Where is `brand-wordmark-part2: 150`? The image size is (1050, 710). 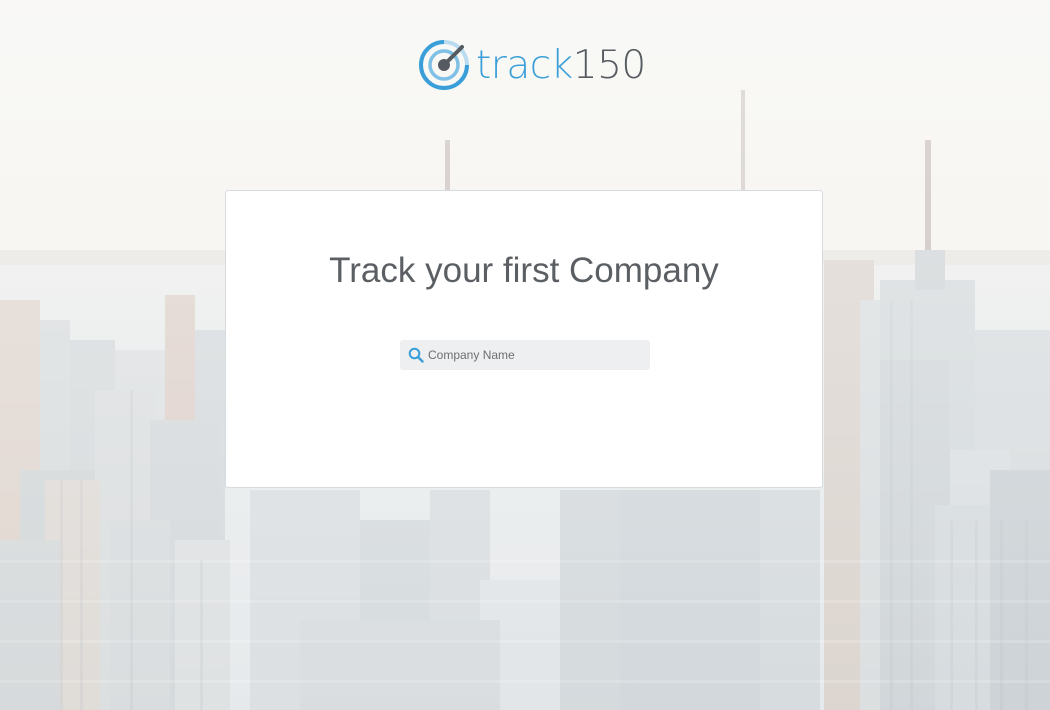 brand-wordmark-part2: 150 is located at coordinates (609, 65).